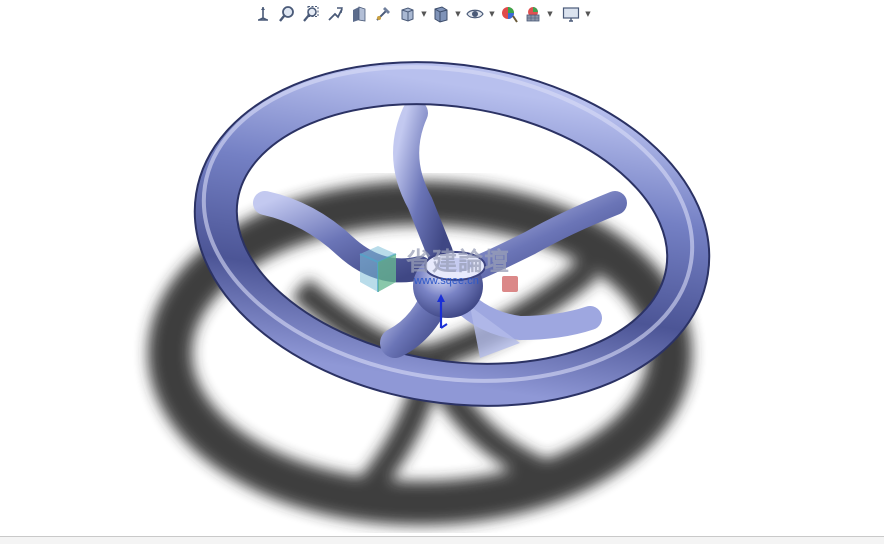 The image size is (884, 544). What do you see at coordinates (287, 14) in the screenshot?
I see `zoom-to-fit-icon` at bounding box center [287, 14].